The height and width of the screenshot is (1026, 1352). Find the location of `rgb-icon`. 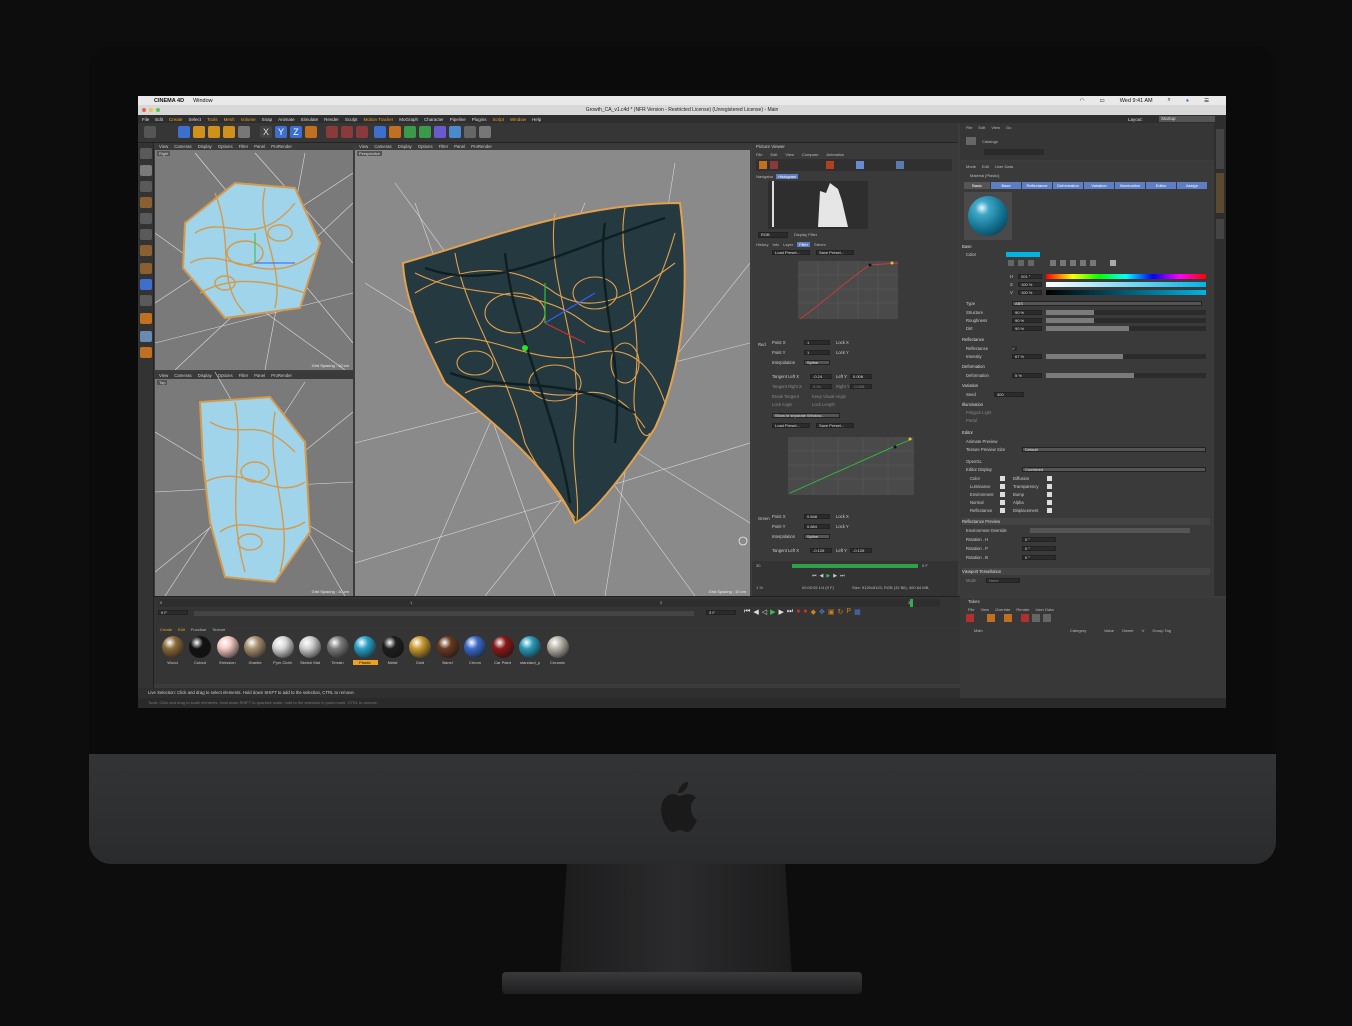

rgb-icon is located at coordinates (1053, 263).